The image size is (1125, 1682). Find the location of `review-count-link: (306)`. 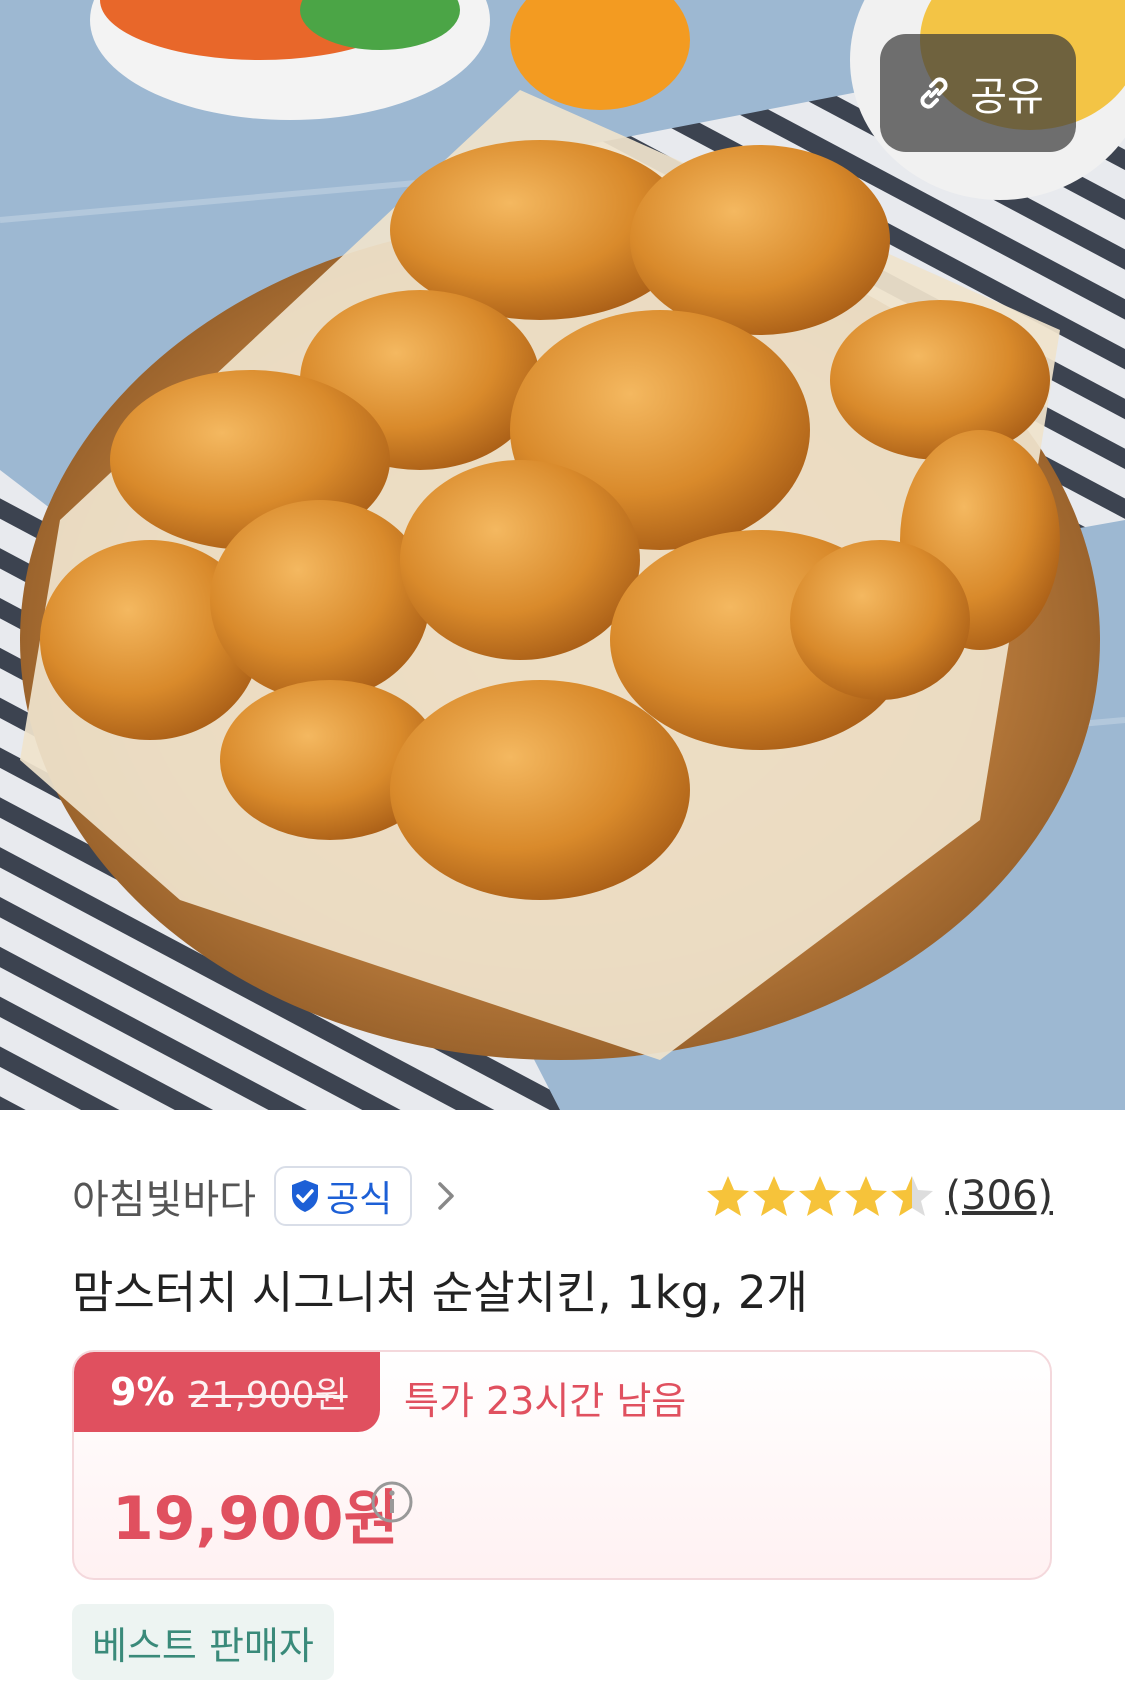

review-count-link: (306) is located at coordinates (999, 1196).